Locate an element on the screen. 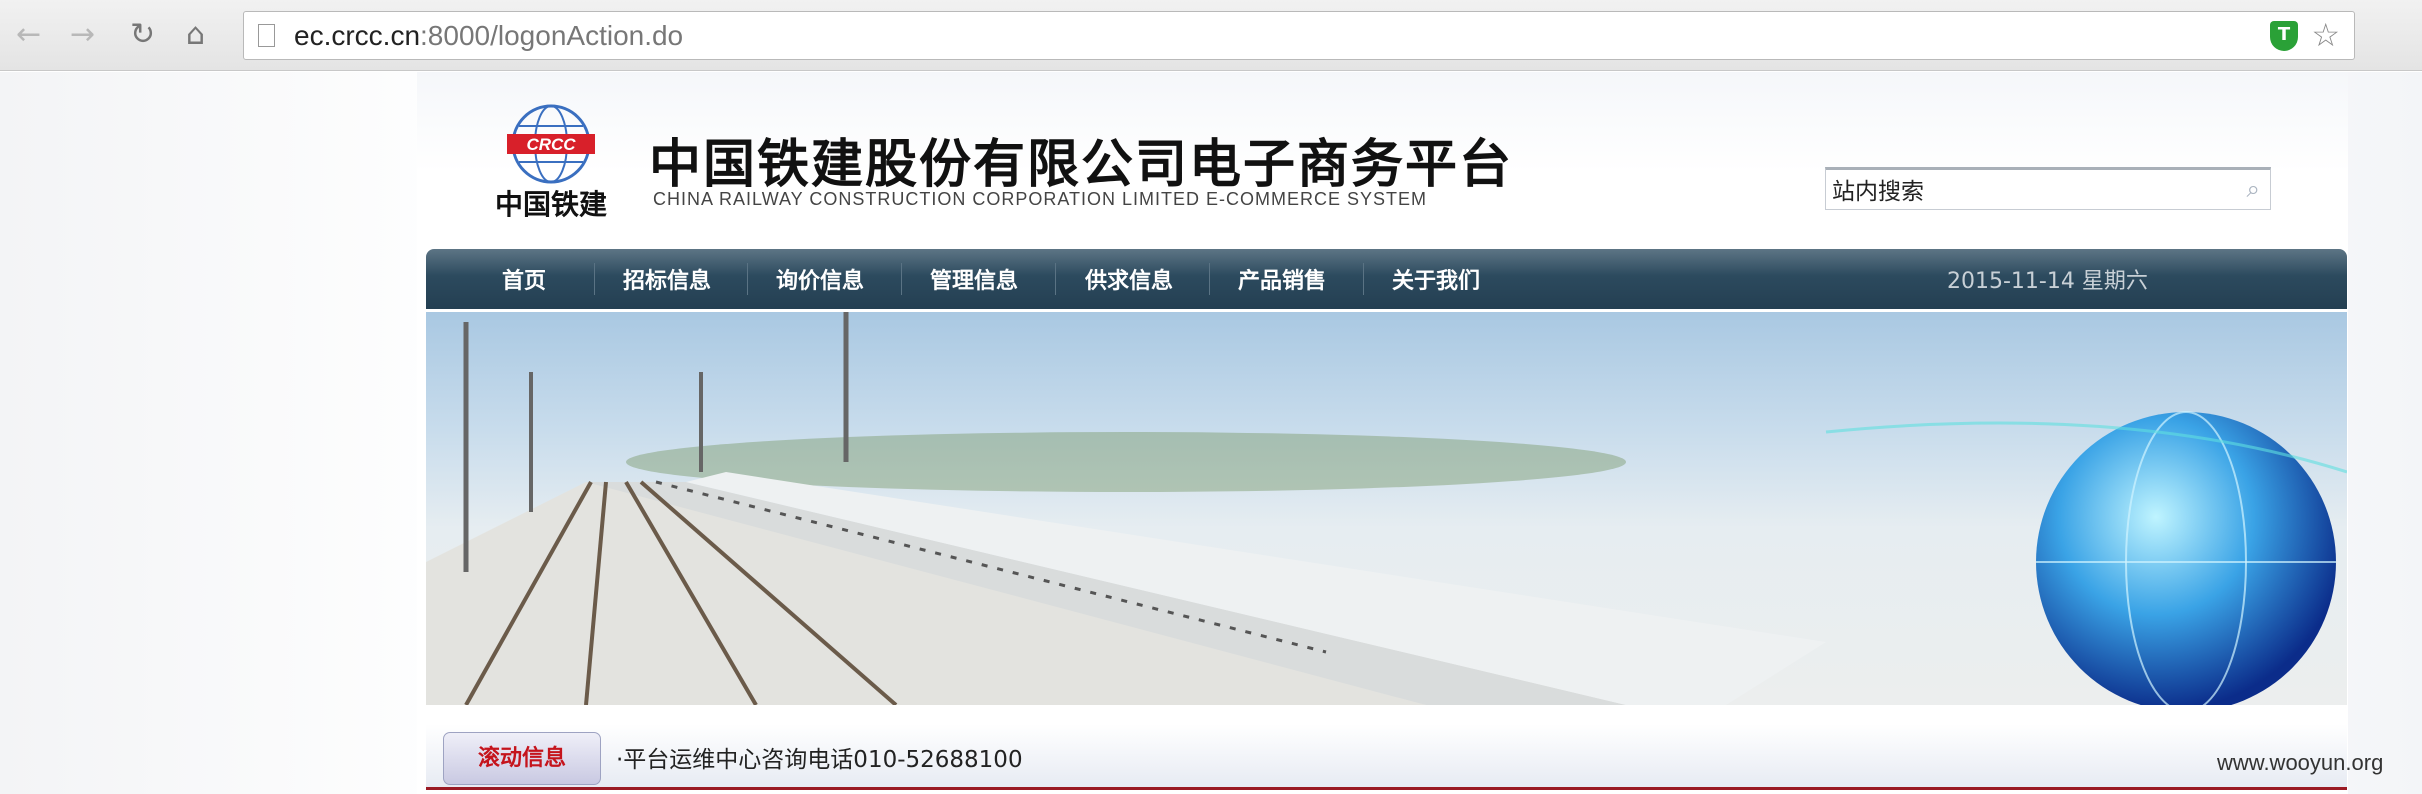 The height and width of the screenshot is (794, 2422). svg-text: 中国铁建 is located at coordinates (551, 204).